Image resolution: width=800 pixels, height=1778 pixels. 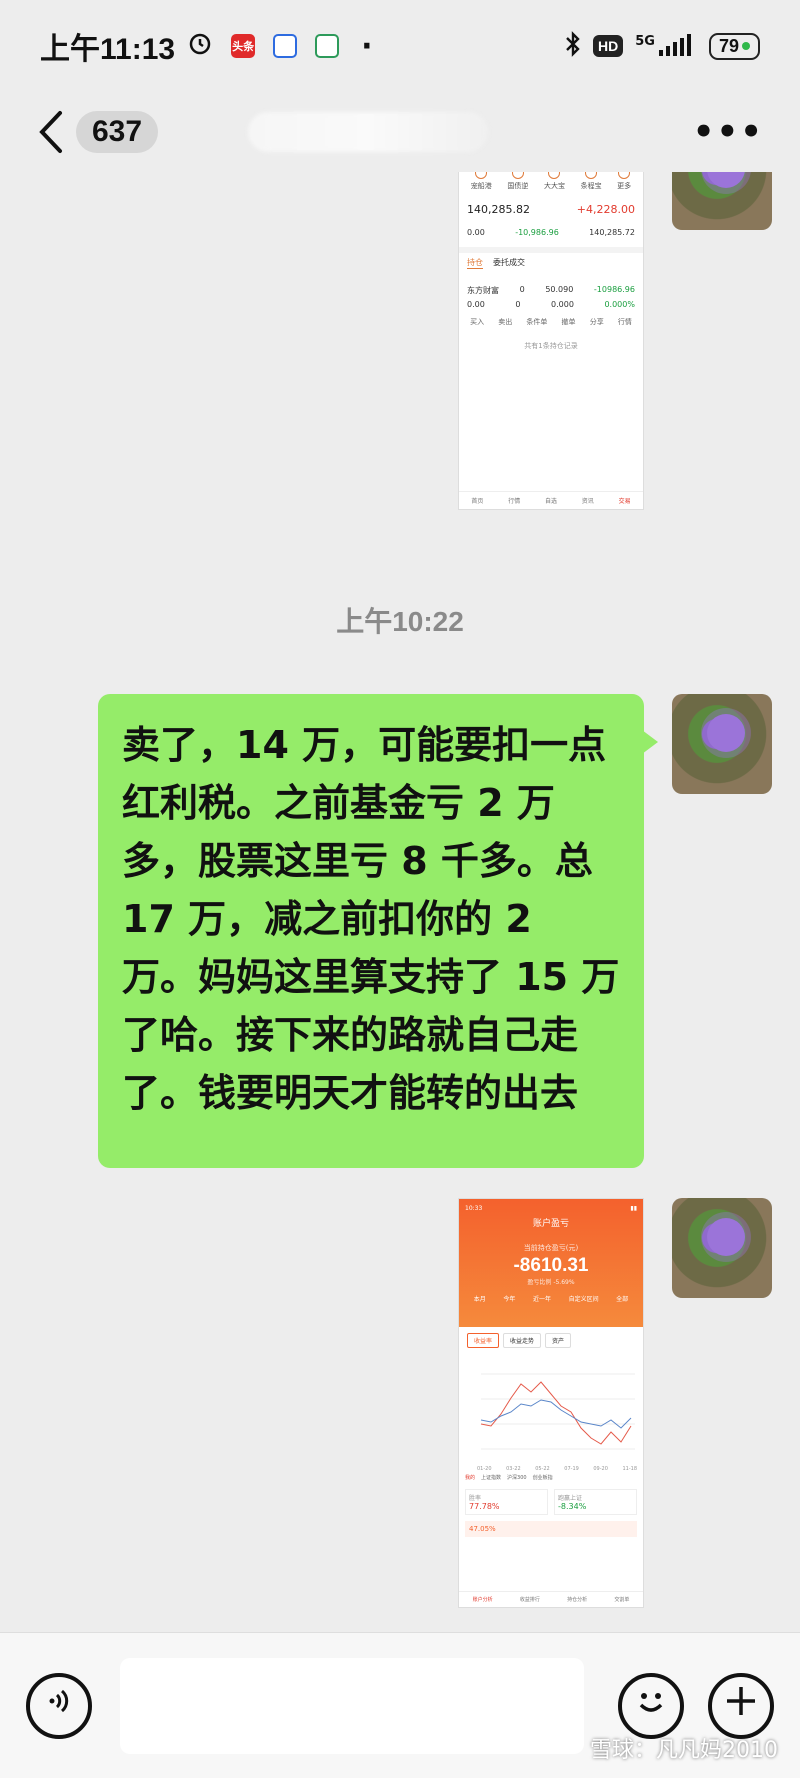 What do you see at coordinates (529, 1600) in the screenshot?
I see `tabbar-item: 收益排行` at bounding box center [529, 1600].